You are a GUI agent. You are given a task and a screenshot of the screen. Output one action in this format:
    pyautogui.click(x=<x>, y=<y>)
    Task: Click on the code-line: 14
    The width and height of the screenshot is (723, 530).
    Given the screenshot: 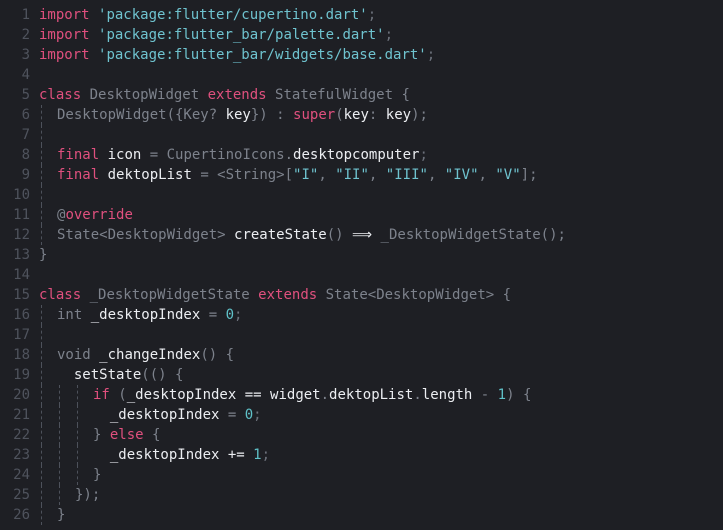 What is the action you would take?
    pyautogui.click(x=361, y=275)
    